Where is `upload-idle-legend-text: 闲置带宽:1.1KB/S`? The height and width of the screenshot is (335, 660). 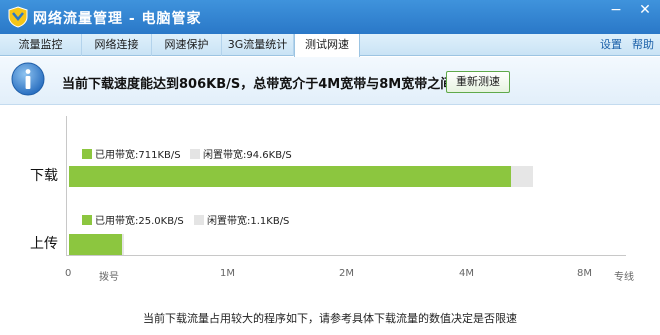 upload-idle-legend-text: 闲置带宽:1.1KB/S is located at coordinates (248, 221).